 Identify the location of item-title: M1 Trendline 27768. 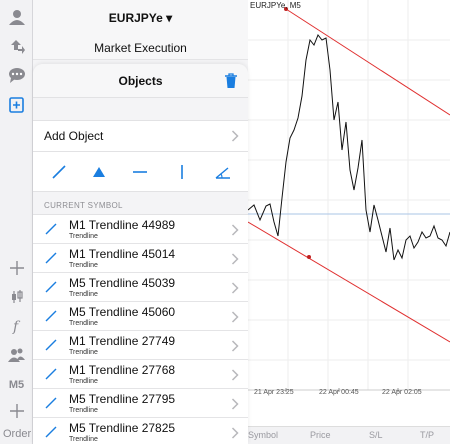
(122, 370).